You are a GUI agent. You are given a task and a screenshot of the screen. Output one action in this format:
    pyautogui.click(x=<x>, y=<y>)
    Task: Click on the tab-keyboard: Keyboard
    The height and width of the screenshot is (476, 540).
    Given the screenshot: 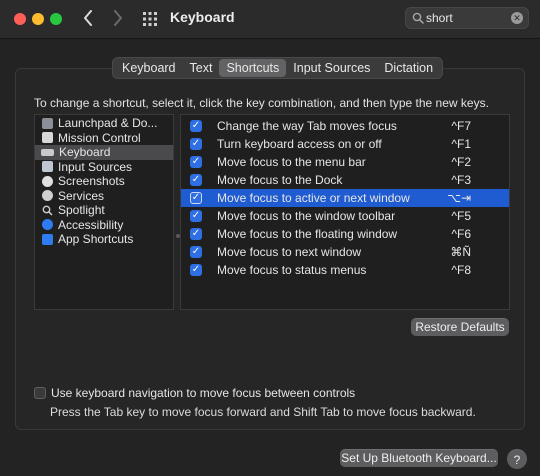 What is the action you would take?
    pyautogui.click(x=149, y=68)
    